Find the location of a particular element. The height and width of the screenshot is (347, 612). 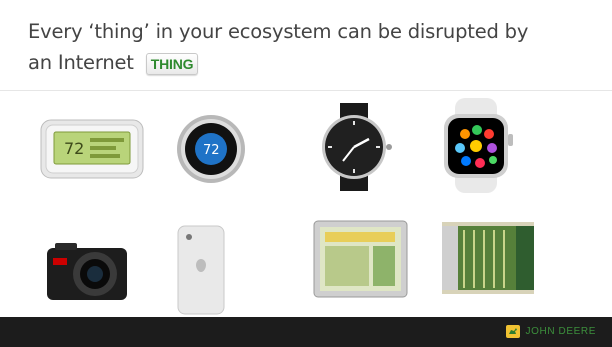

thing-badge: THING is located at coordinates (172, 63).